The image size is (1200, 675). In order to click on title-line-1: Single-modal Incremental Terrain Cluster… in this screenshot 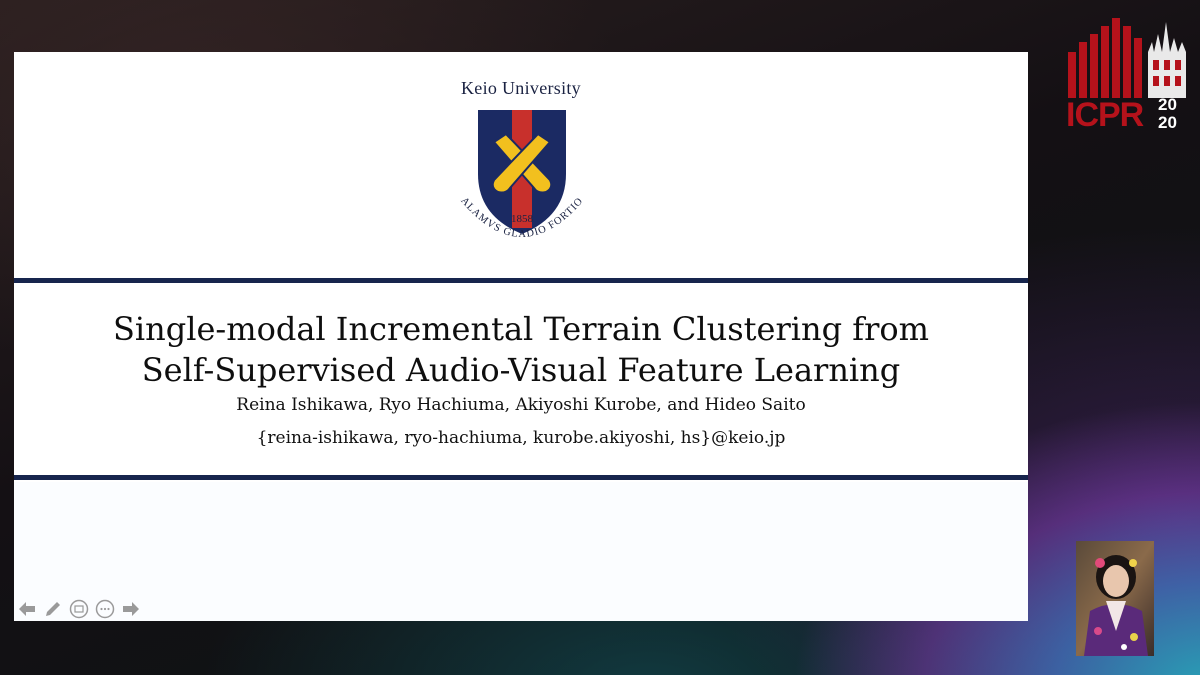, I will do `click(521, 329)`.